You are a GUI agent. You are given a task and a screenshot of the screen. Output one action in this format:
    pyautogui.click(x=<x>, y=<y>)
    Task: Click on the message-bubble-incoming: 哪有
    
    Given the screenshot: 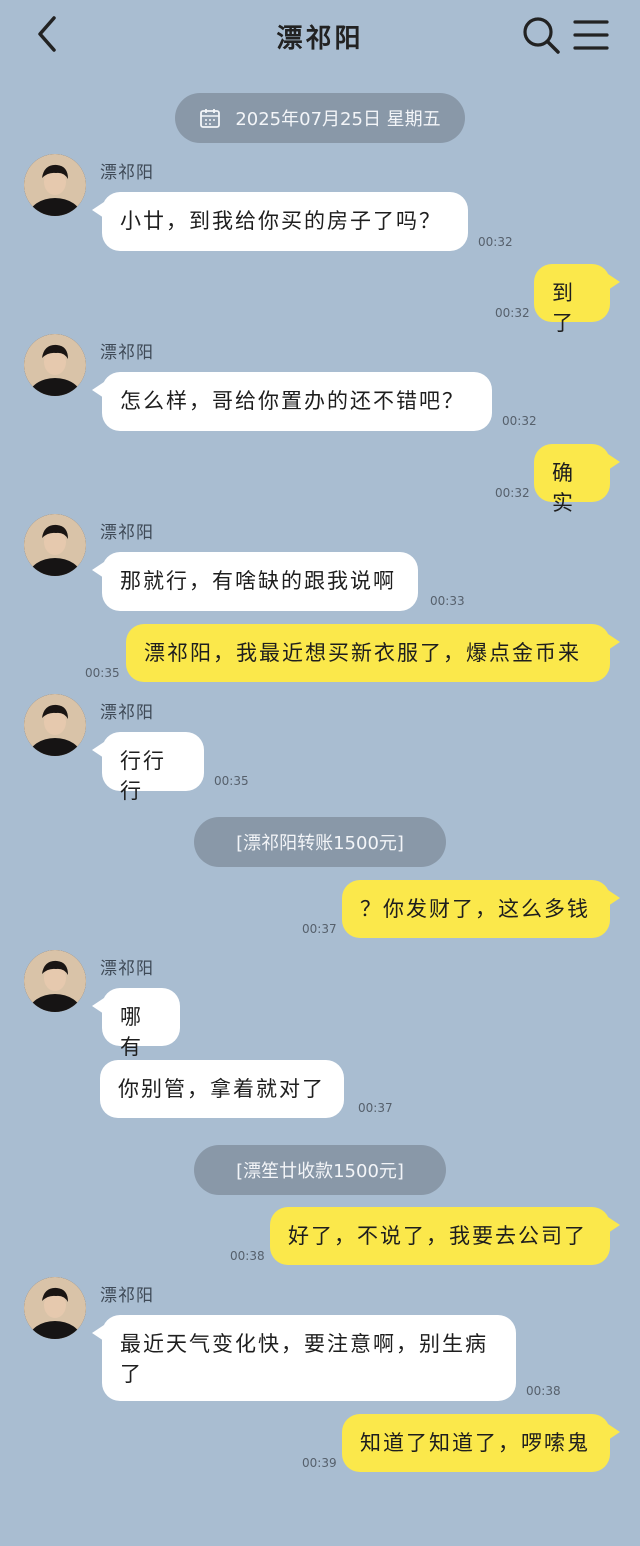 What is the action you would take?
    pyautogui.click(x=136, y=1023)
    